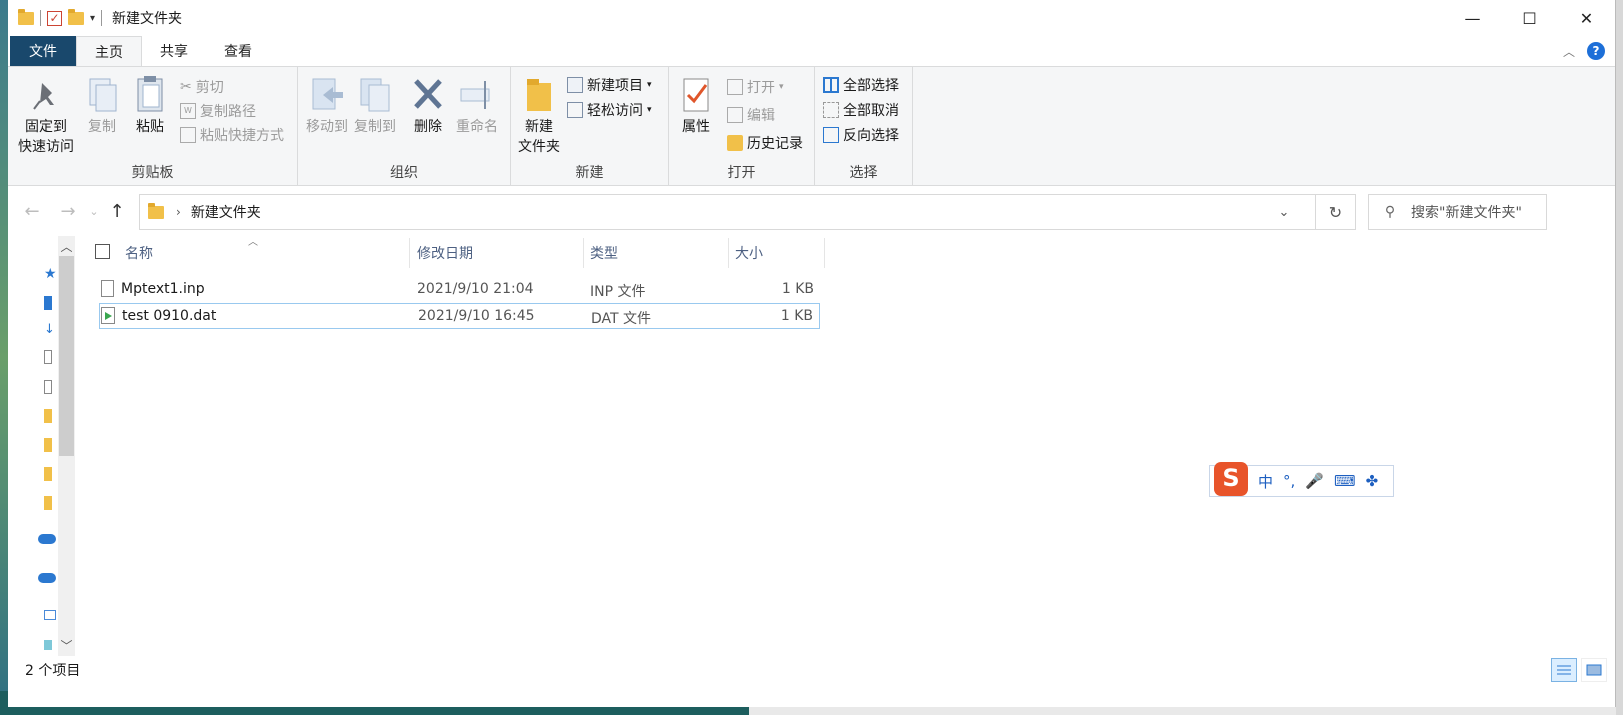 The width and height of the screenshot is (1623, 715). What do you see at coordinates (150, 104) in the screenshot?
I see `paste-button: 粘贴` at bounding box center [150, 104].